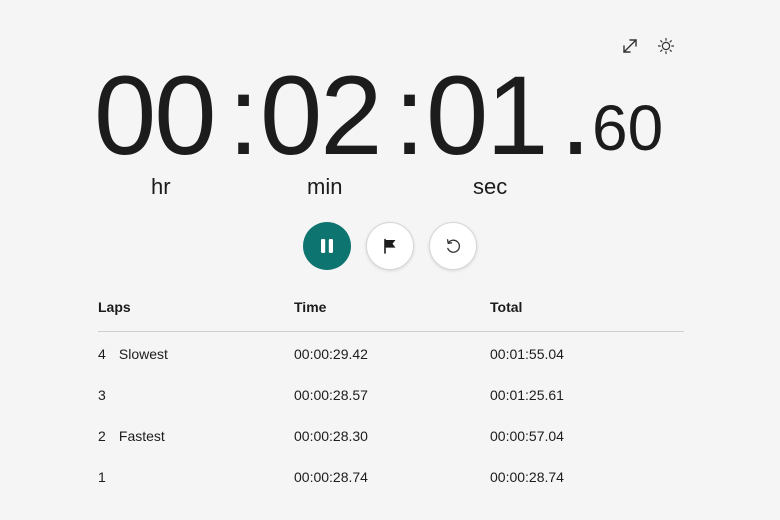 The width and height of the screenshot is (780, 520). Describe the element at coordinates (527, 435) in the screenshot. I see `lap-total: 00:00:57.04` at that location.